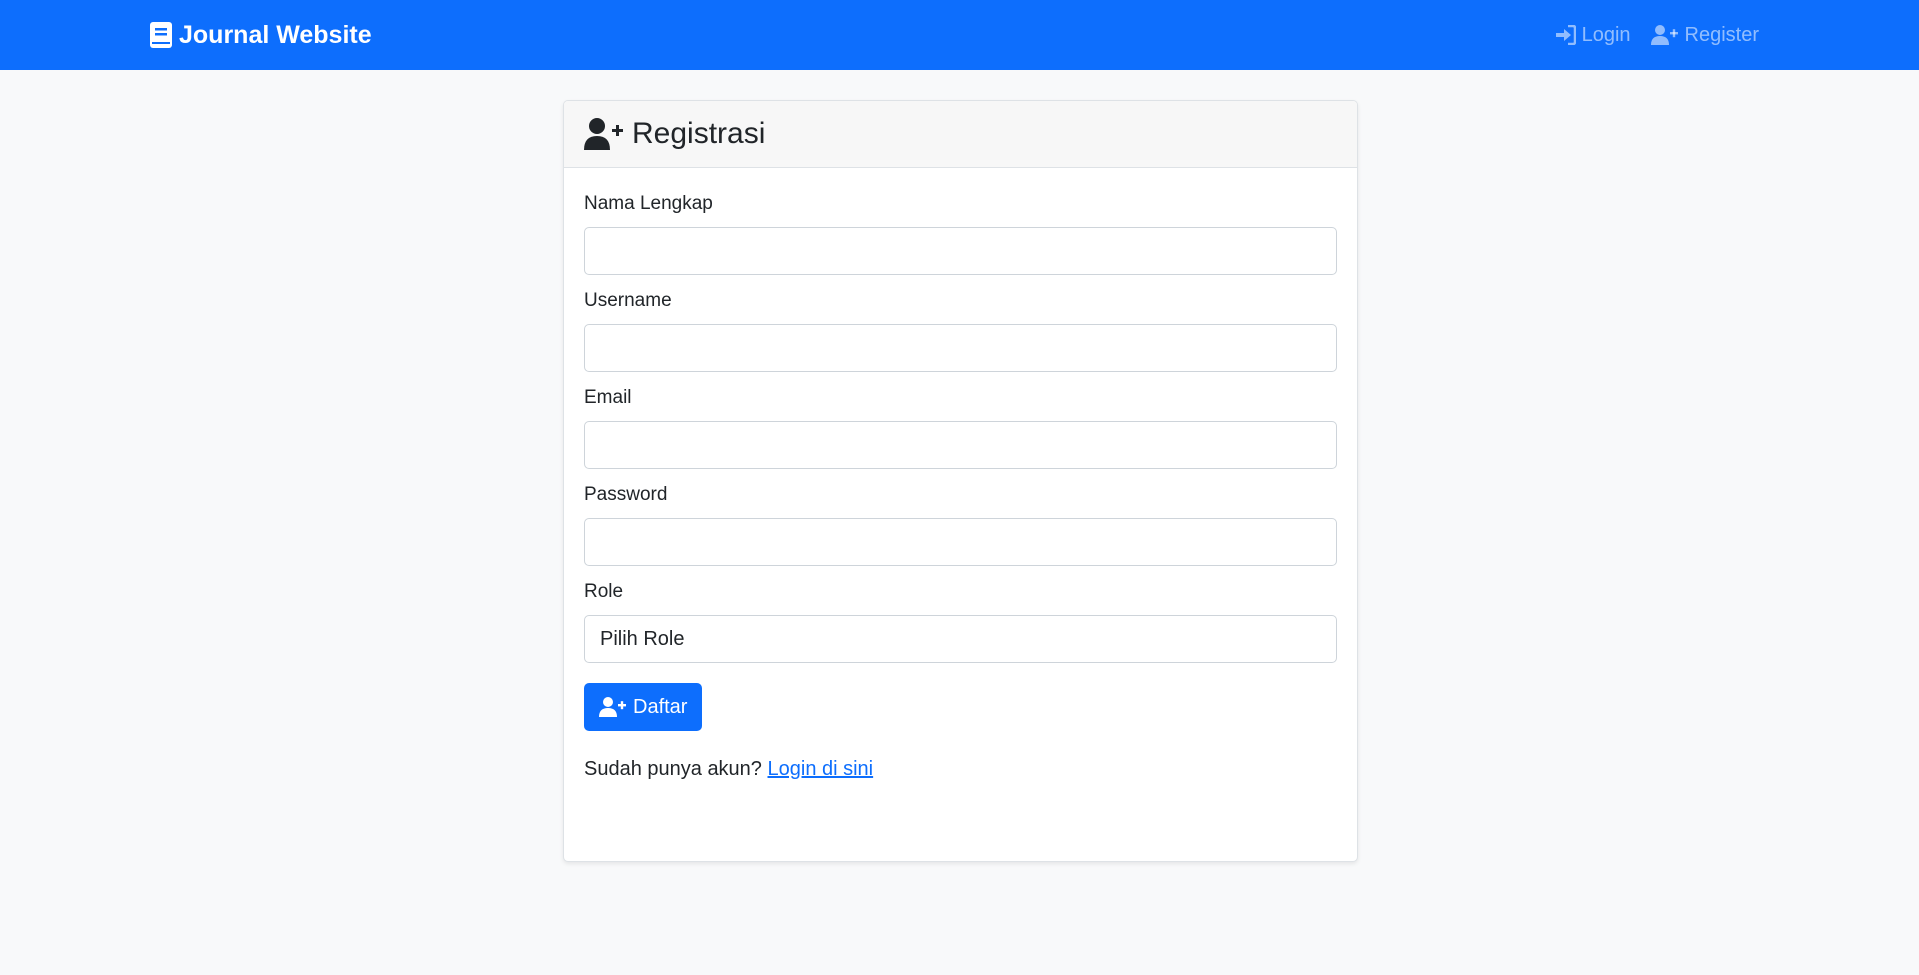 Image resolution: width=1919 pixels, height=975 pixels. What do you see at coordinates (628, 300) in the screenshot?
I see `username-label: Username` at bounding box center [628, 300].